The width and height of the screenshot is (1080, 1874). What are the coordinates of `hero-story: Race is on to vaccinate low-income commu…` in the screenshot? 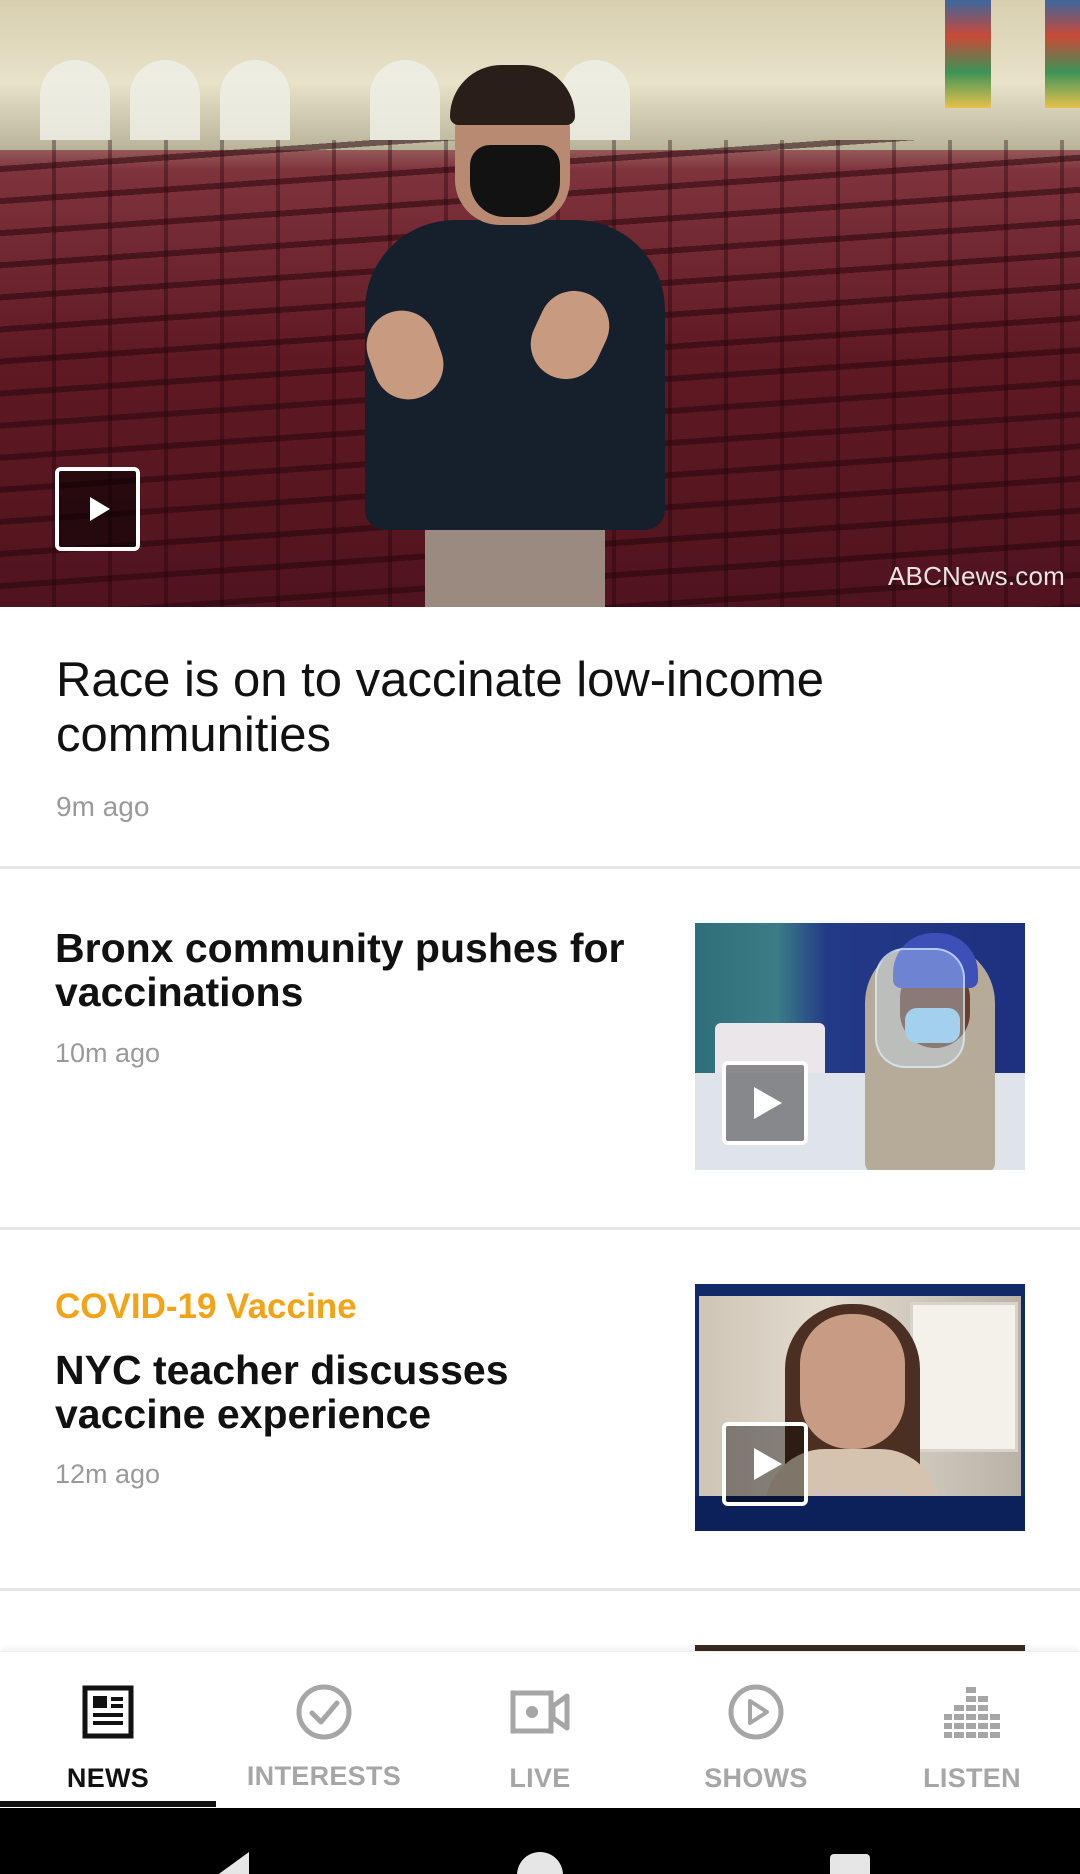 It's located at (540, 737).